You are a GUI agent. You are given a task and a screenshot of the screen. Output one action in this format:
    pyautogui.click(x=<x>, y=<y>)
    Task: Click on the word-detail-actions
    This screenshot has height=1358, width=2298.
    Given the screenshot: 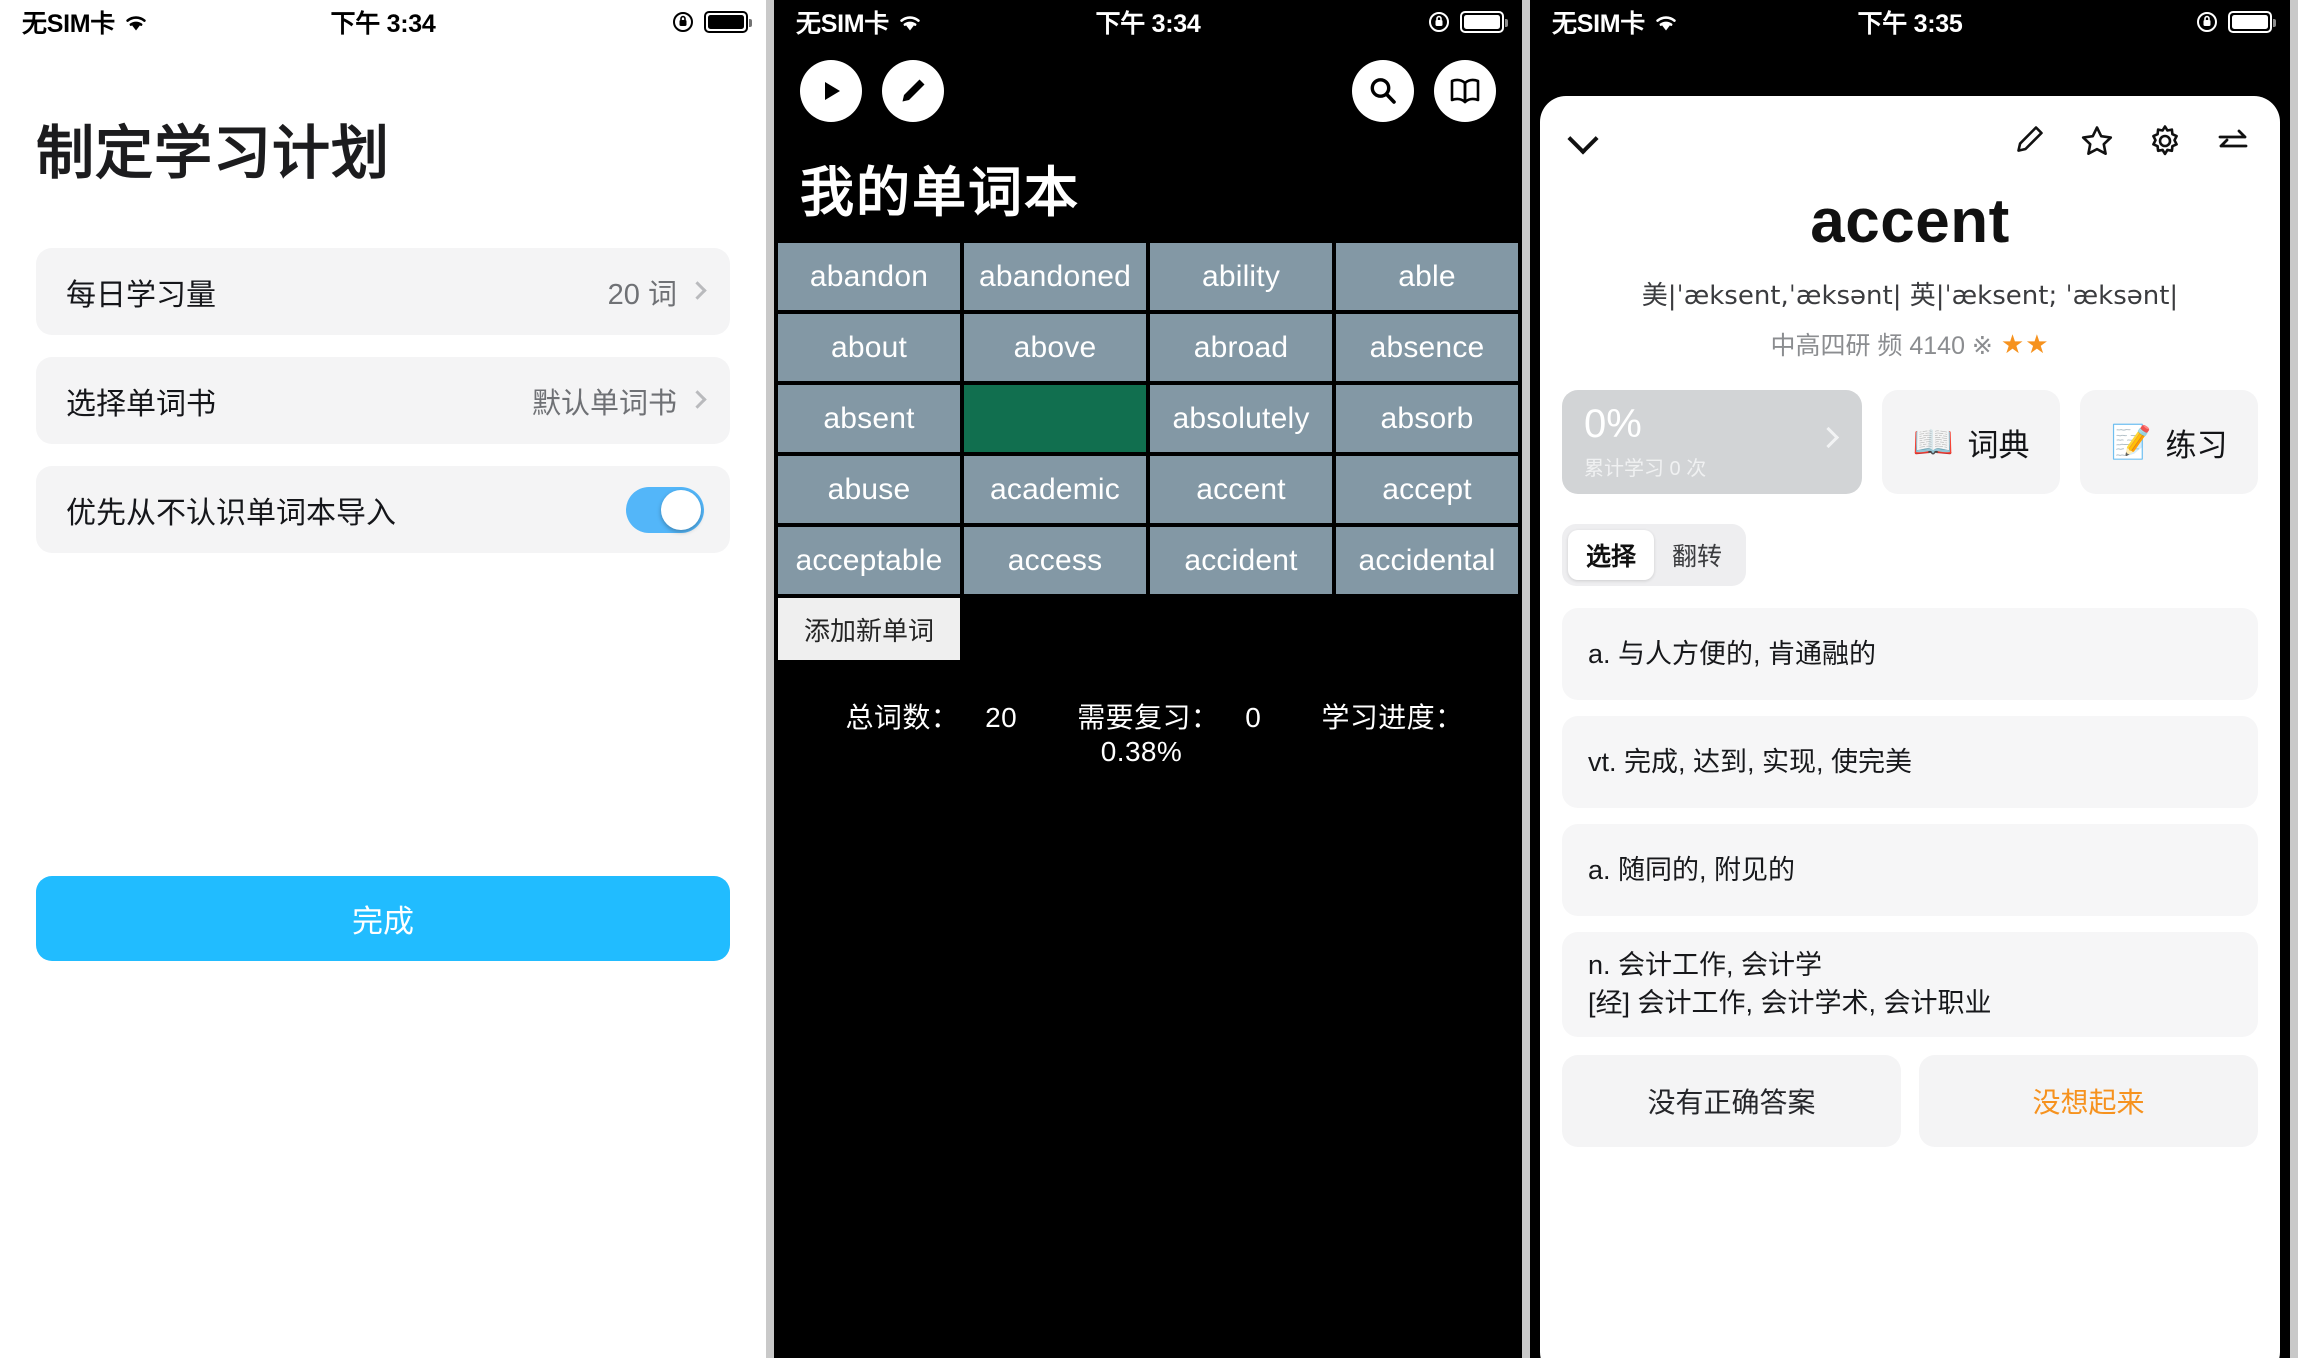 What is the action you would take?
    pyautogui.click(x=2131, y=143)
    